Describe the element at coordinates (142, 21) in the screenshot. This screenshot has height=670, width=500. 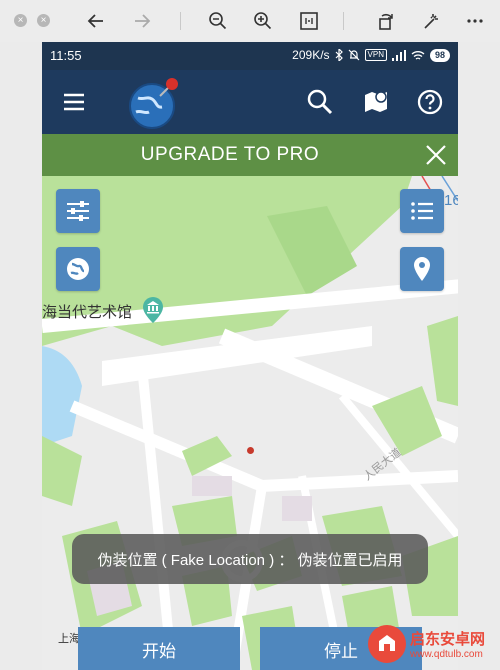
I see `forward-arrow-icon` at that location.